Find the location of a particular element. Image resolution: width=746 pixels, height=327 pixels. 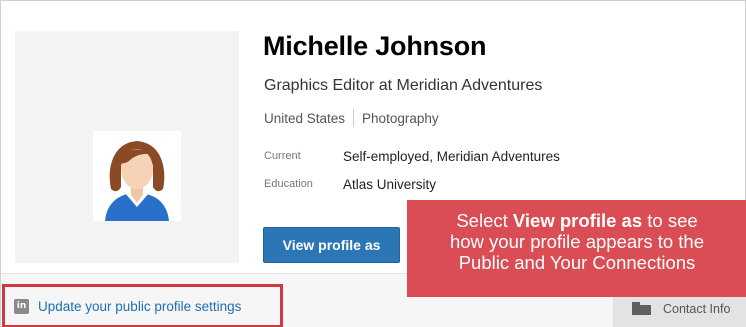

education-value: Atlas University is located at coordinates (389, 184).